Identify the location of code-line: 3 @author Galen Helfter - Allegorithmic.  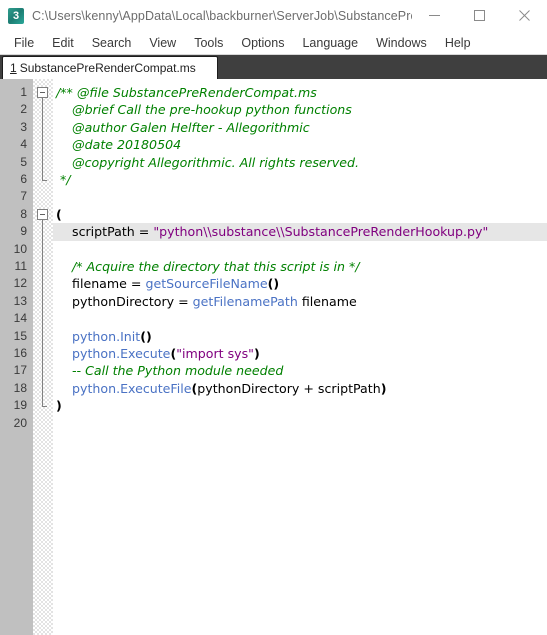
(273, 127).